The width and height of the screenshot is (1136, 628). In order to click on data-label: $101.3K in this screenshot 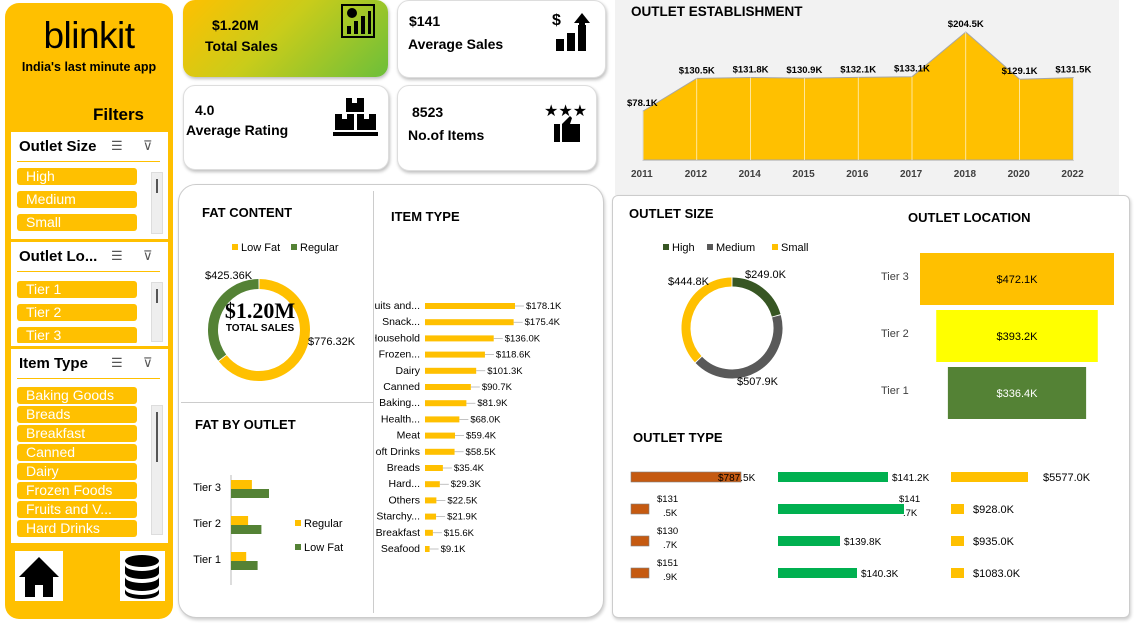, I will do `click(505, 371)`.